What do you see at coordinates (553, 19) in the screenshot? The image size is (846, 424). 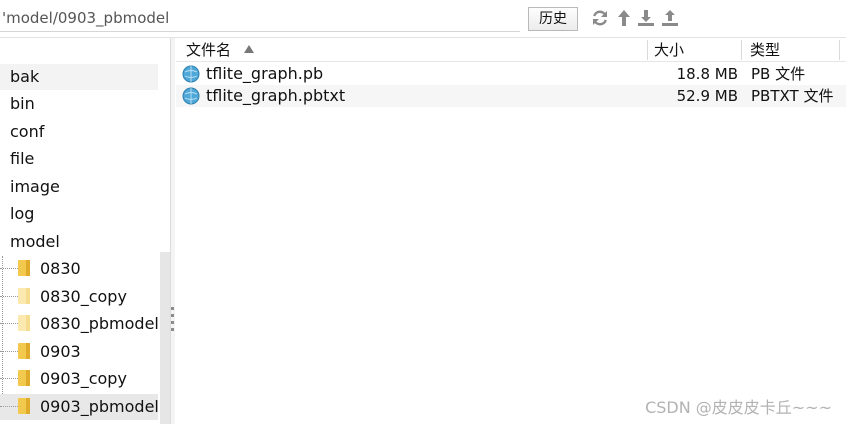 I see `history-button: 历史` at bounding box center [553, 19].